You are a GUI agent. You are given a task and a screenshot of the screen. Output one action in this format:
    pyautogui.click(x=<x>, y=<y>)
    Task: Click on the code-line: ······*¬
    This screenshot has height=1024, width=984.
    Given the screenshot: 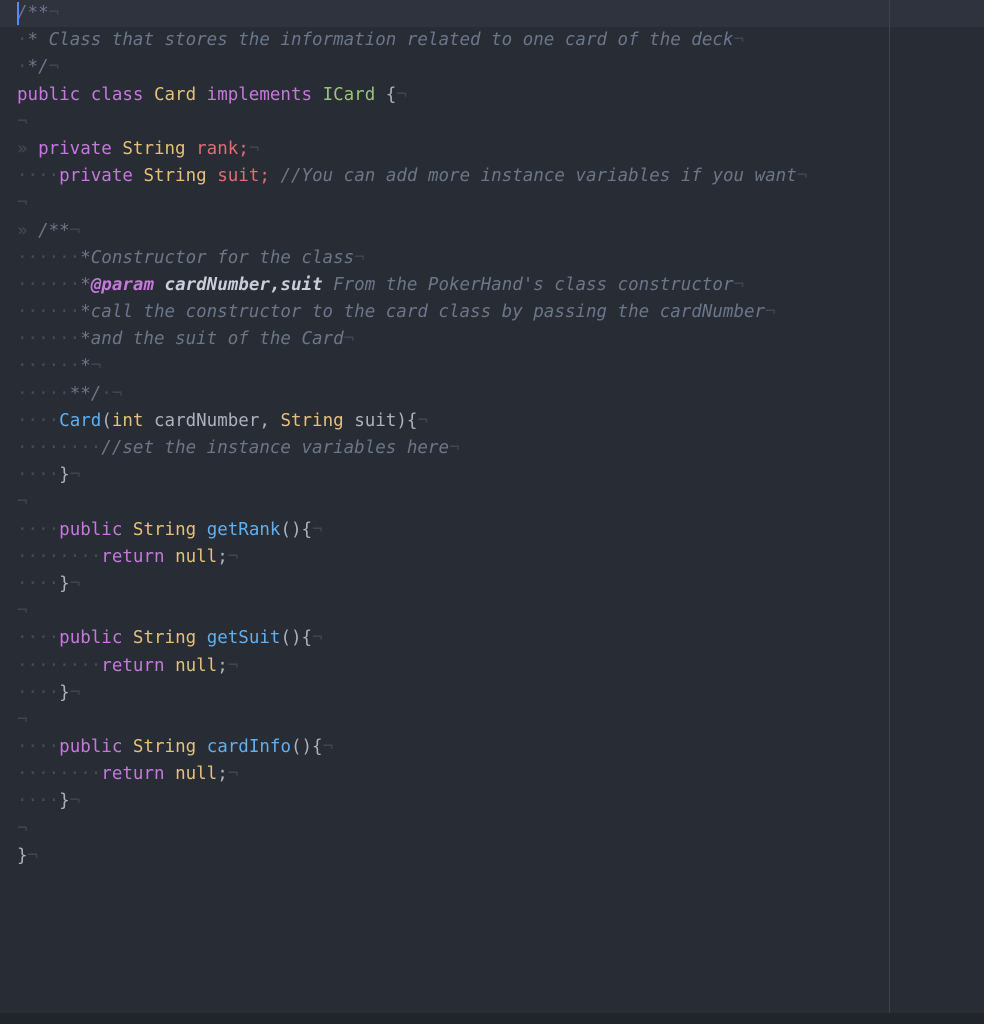 What is the action you would take?
    pyautogui.click(x=492, y=366)
    